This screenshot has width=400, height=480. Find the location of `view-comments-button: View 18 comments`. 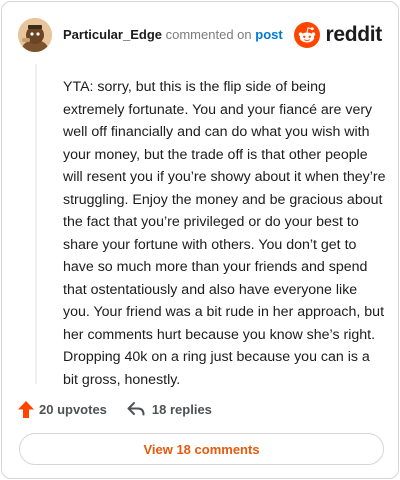

view-comments-button: View 18 comments is located at coordinates (201, 449).